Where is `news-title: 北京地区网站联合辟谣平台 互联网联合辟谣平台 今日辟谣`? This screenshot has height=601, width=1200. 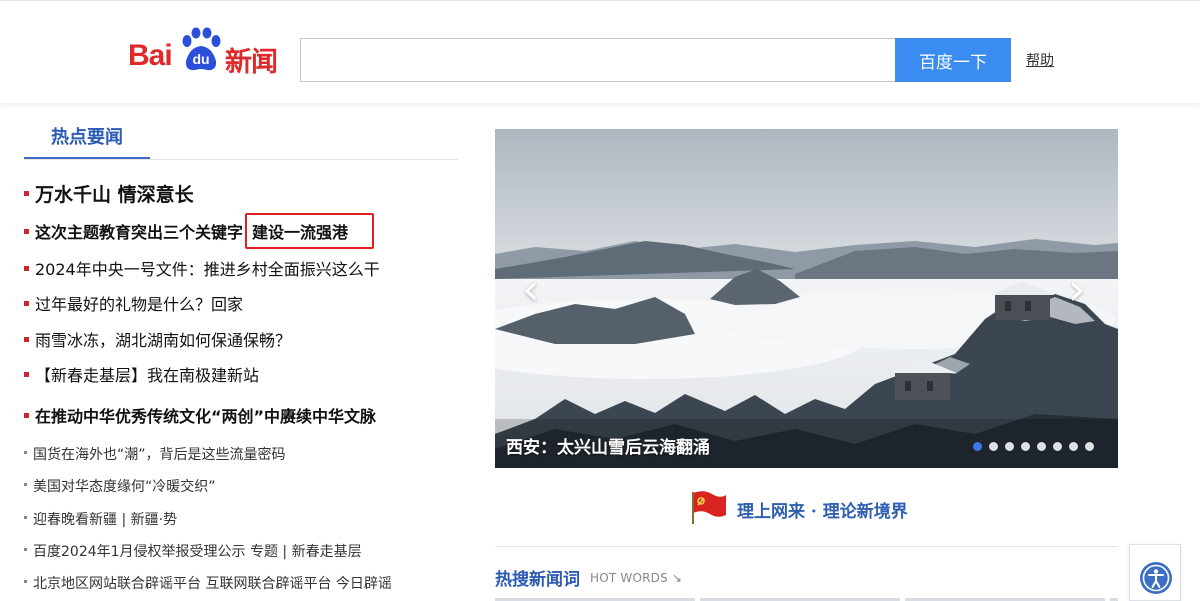 news-title: 北京地区网站联合辟谣平台 互联网联合辟谣平台 今日辟谣 is located at coordinates (212, 584).